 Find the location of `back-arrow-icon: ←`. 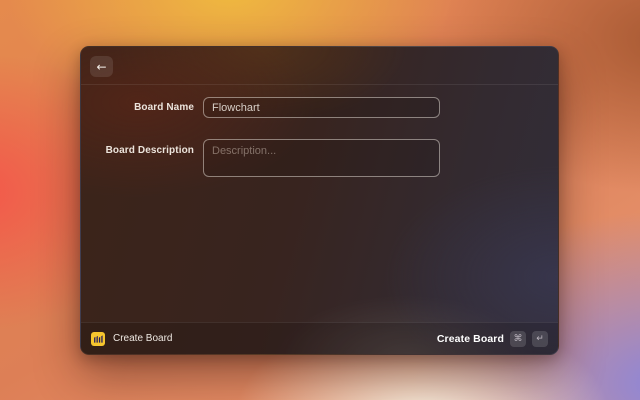

back-arrow-icon: ← is located at coordinates (101, 66).